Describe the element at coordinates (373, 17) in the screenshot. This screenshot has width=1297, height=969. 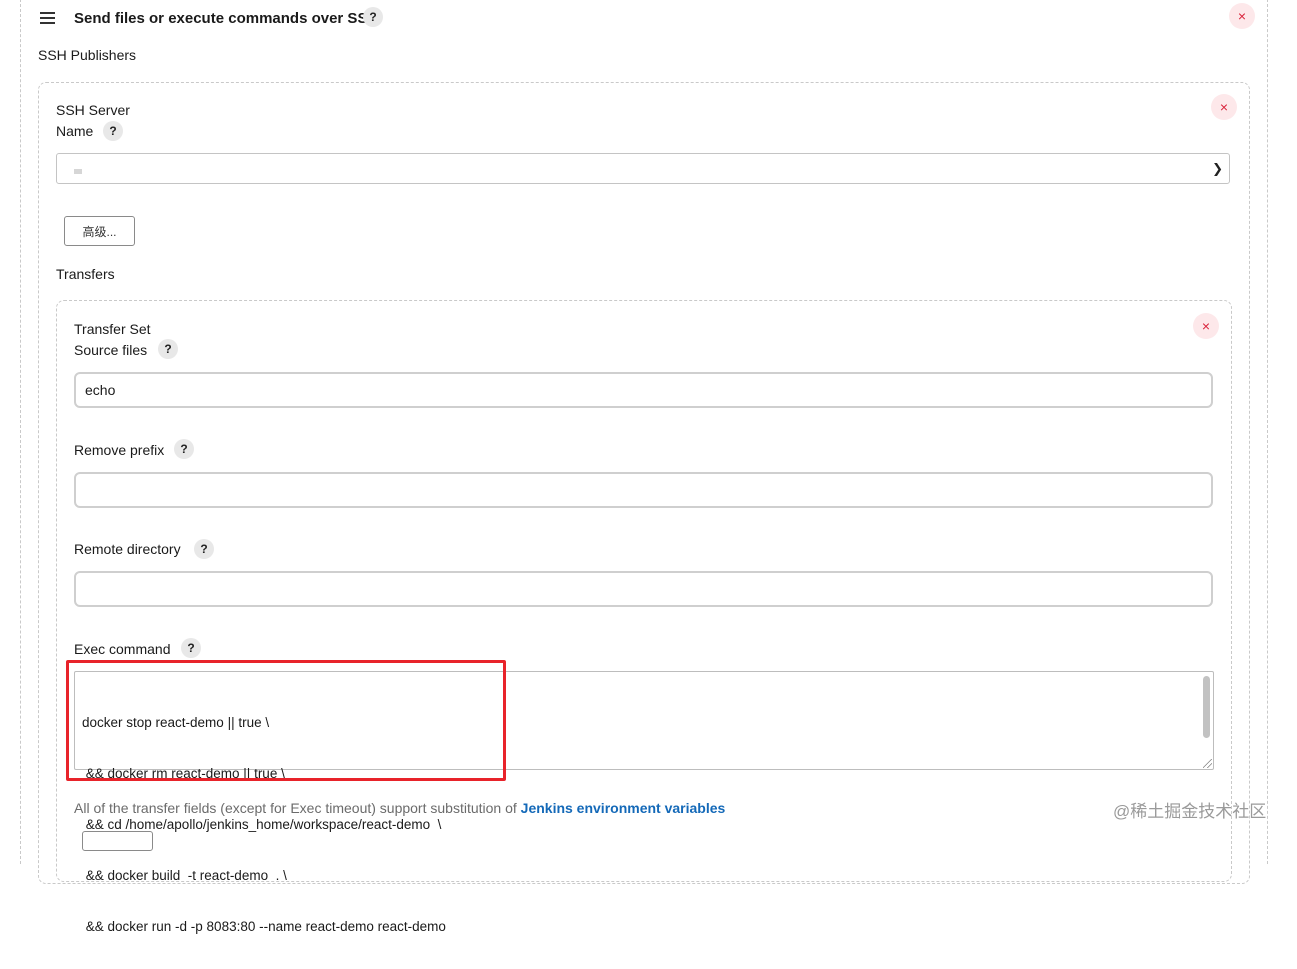
I see `step-help-icon: ?` at that location.